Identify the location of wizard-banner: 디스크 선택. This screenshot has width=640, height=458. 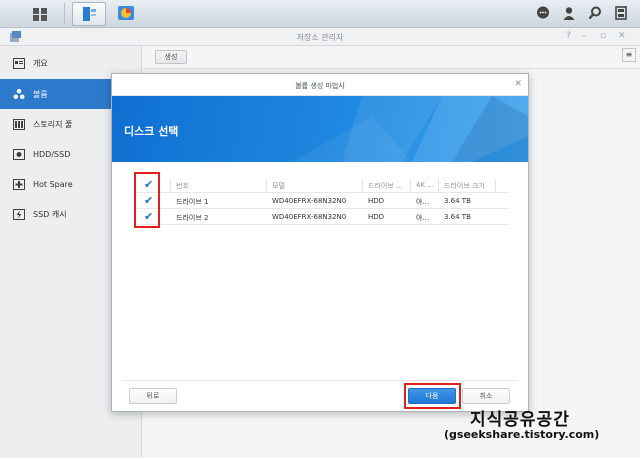
(320, 129).